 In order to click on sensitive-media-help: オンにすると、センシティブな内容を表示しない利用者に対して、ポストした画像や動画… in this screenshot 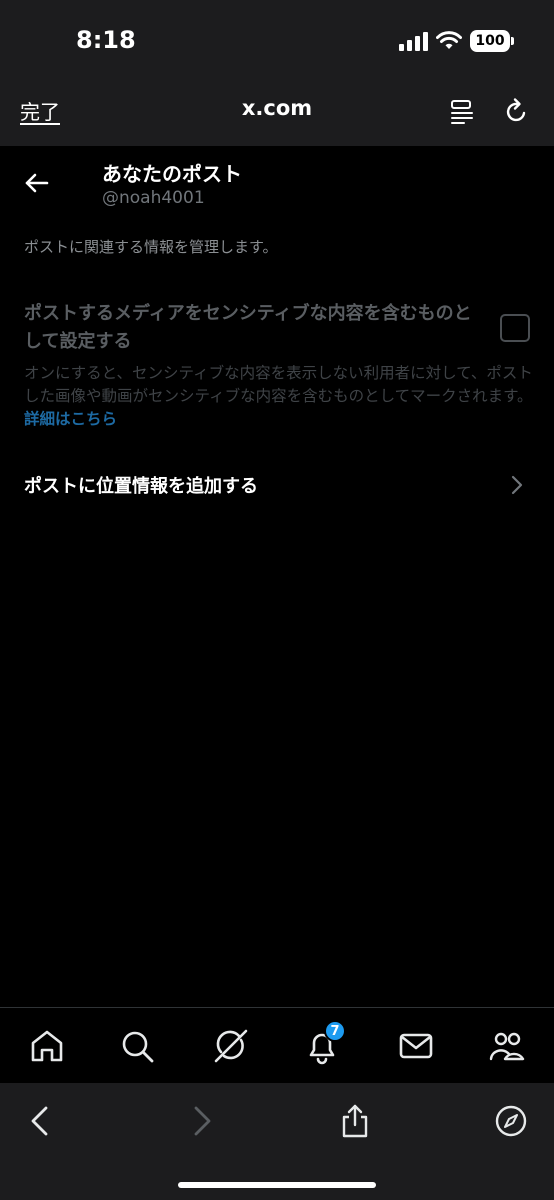, I will do `click(279, 396)`.